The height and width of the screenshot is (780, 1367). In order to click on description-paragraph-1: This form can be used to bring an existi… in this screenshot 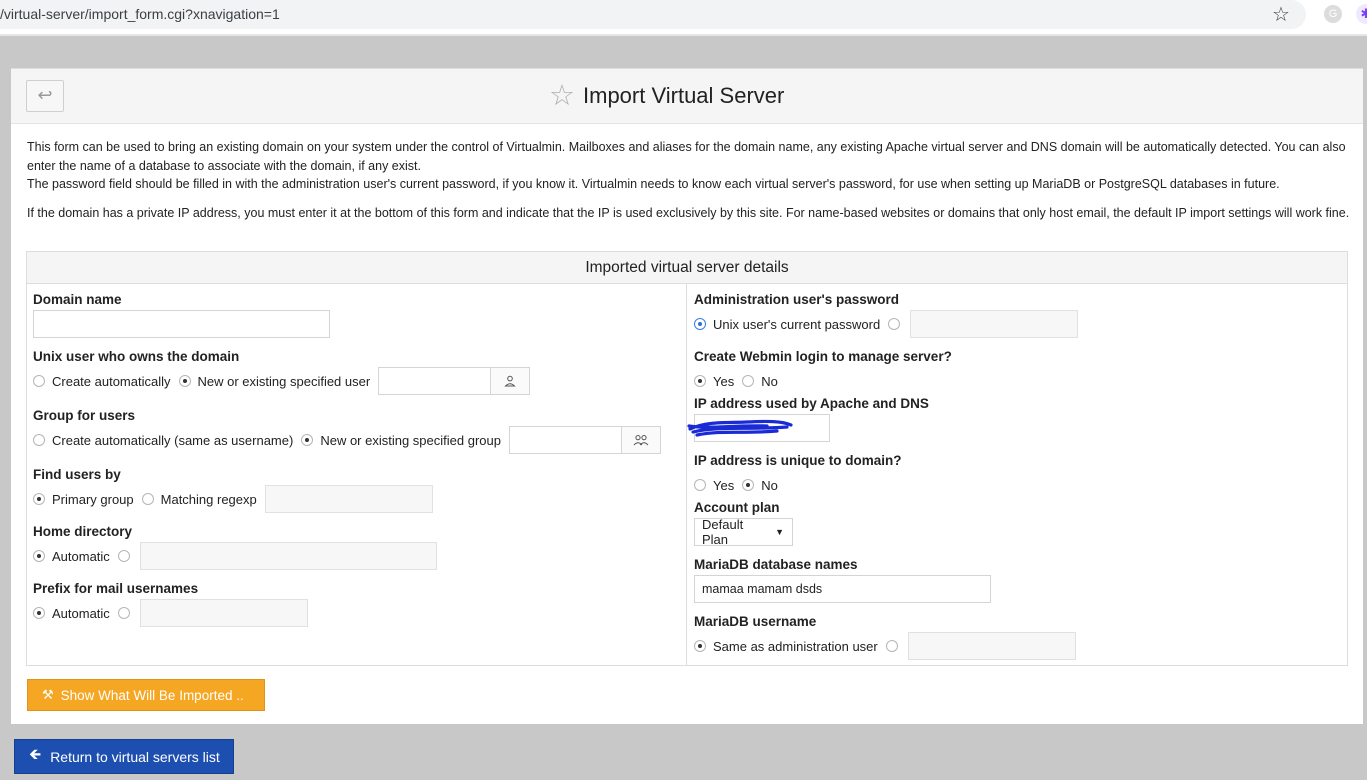, I will do `click(689, 166)`.